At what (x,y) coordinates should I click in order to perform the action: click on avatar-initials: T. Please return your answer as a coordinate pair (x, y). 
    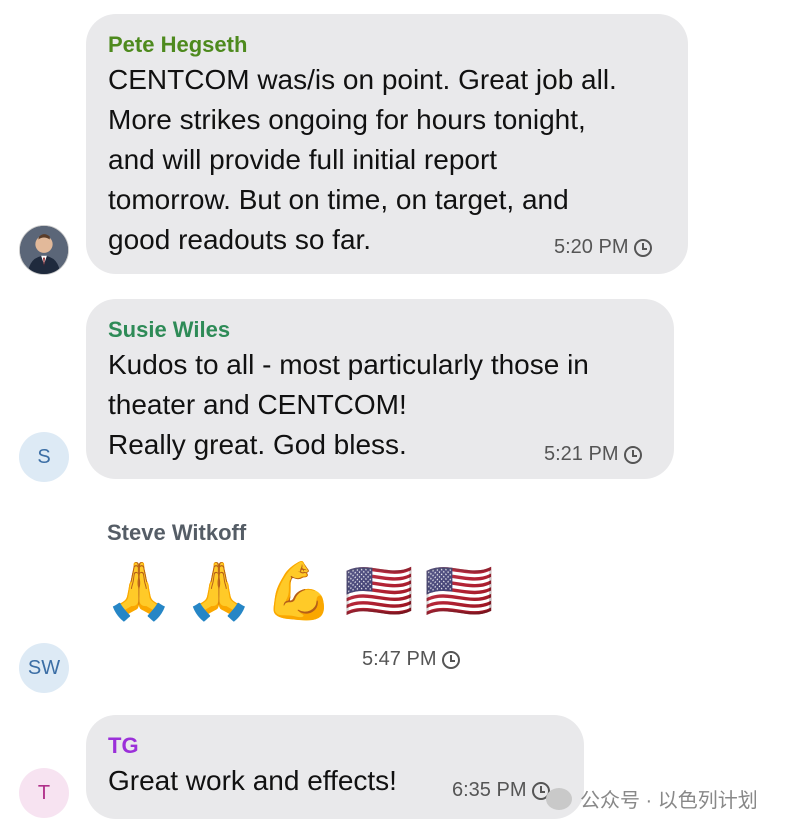
    Looking at the image, I should click on (44, 792).